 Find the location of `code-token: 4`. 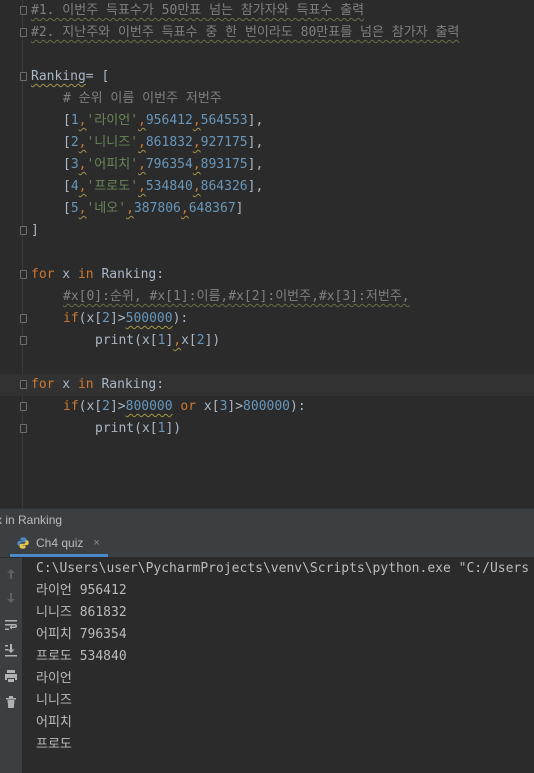

code-token: 4 is located at coordinates (74, 186).